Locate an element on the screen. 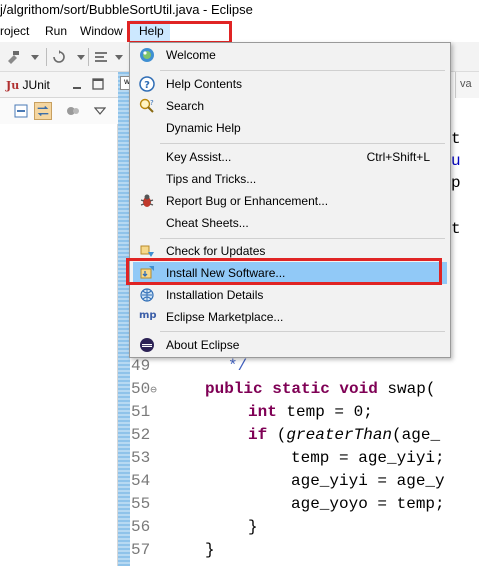 The width and height of the screenshot is (479, 566). menu-item-welcome: Welcome is located at coordinates (290, 55).